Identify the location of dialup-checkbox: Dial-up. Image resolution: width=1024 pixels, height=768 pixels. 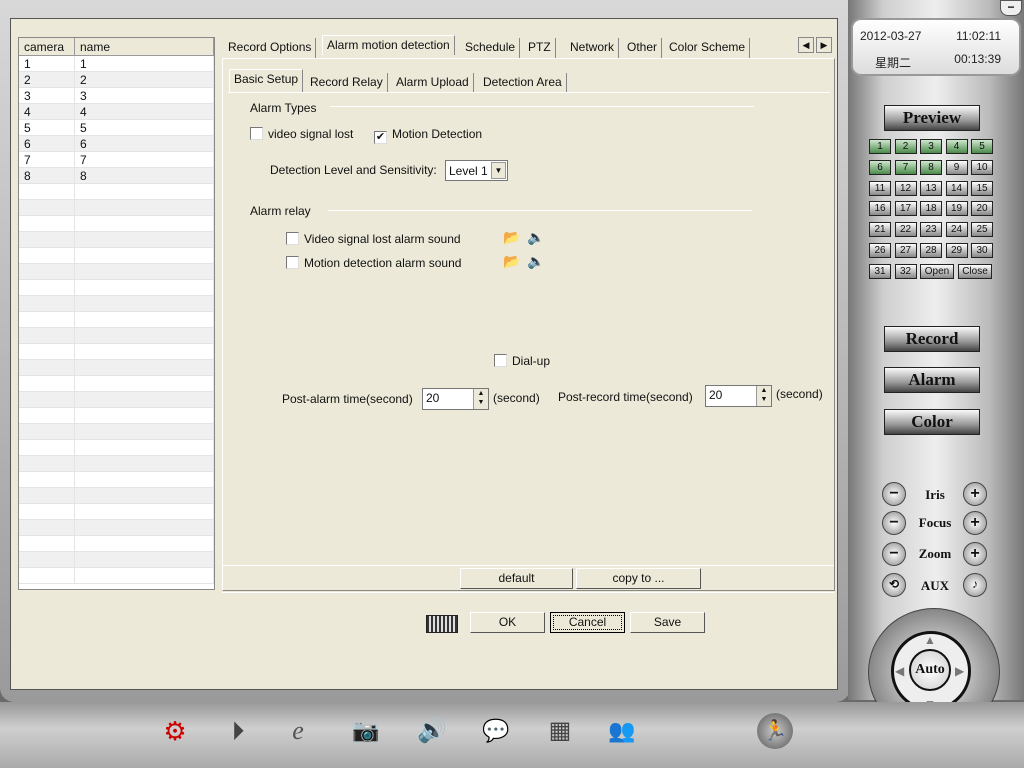
(522, 361).